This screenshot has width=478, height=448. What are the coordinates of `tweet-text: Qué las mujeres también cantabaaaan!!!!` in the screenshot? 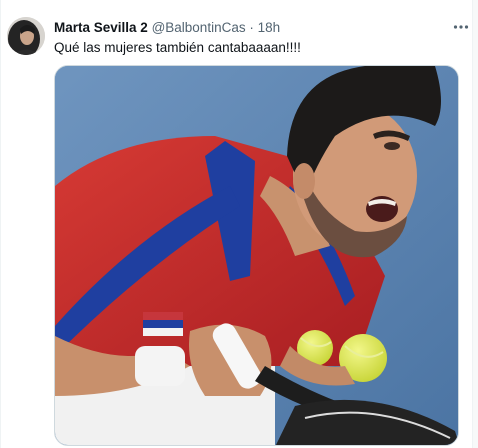 It's located at (177, 47).